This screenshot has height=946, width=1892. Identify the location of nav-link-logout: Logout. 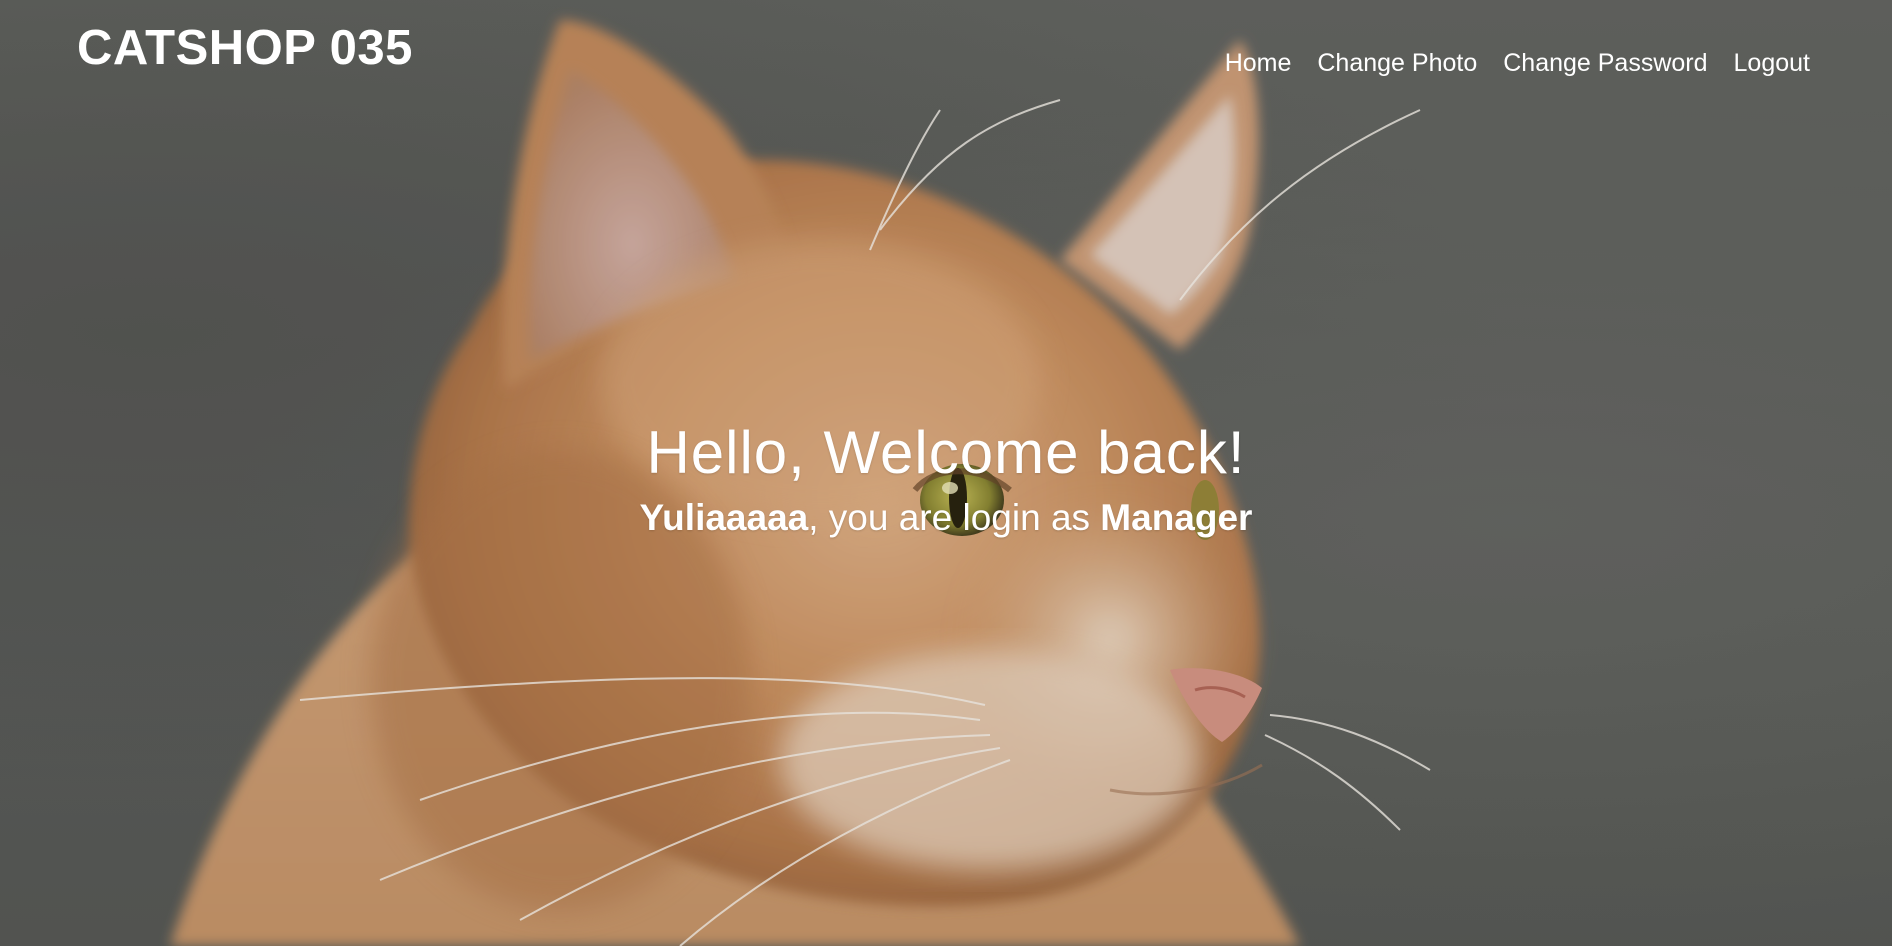
(1772, 63).